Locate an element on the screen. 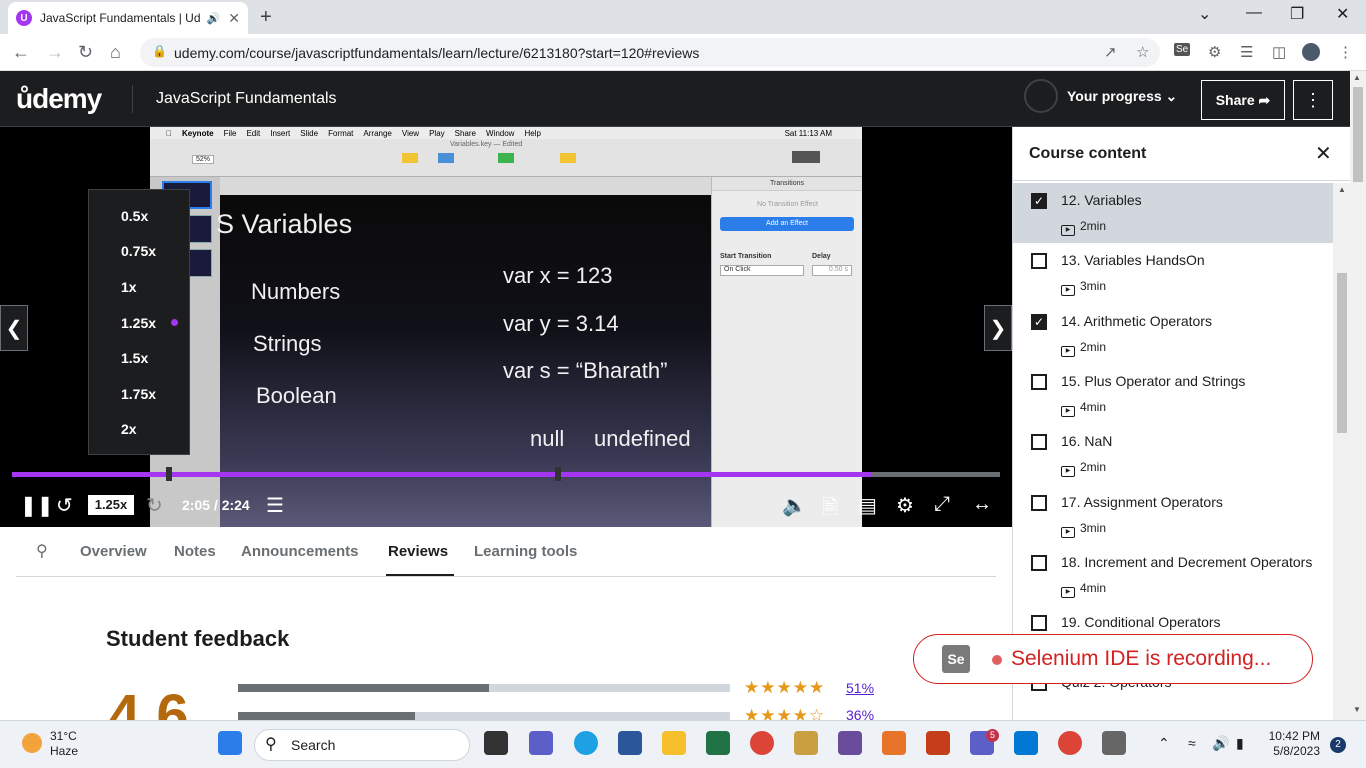 The width and height of the screenshot is (1366, 768). profile-avatar is located at coordinates (1311, 52).